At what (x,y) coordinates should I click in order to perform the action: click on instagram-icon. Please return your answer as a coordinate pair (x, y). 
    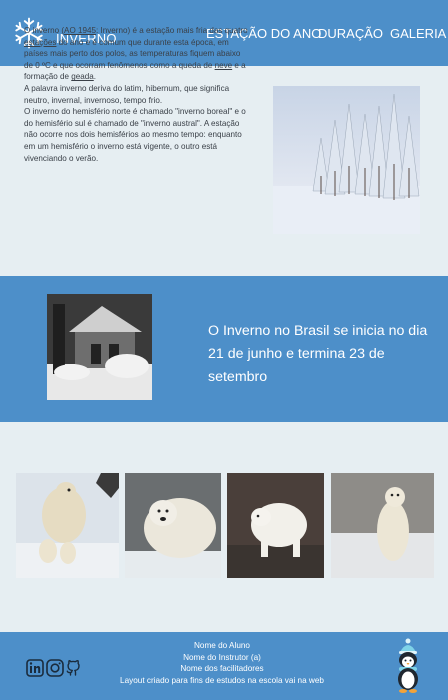
    Looking at the image, I should click on (55, 668).